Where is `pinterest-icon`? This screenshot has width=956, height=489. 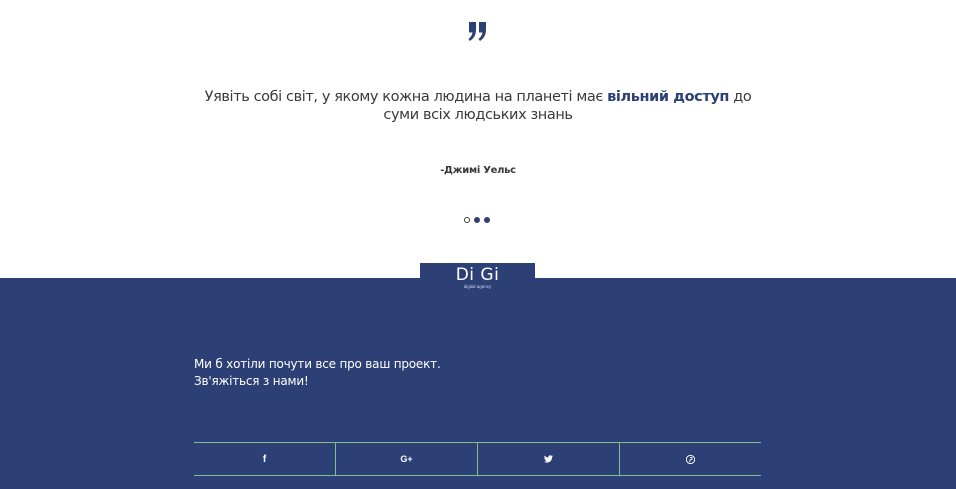 pinterest-icon is located at coordinates (690, 459).